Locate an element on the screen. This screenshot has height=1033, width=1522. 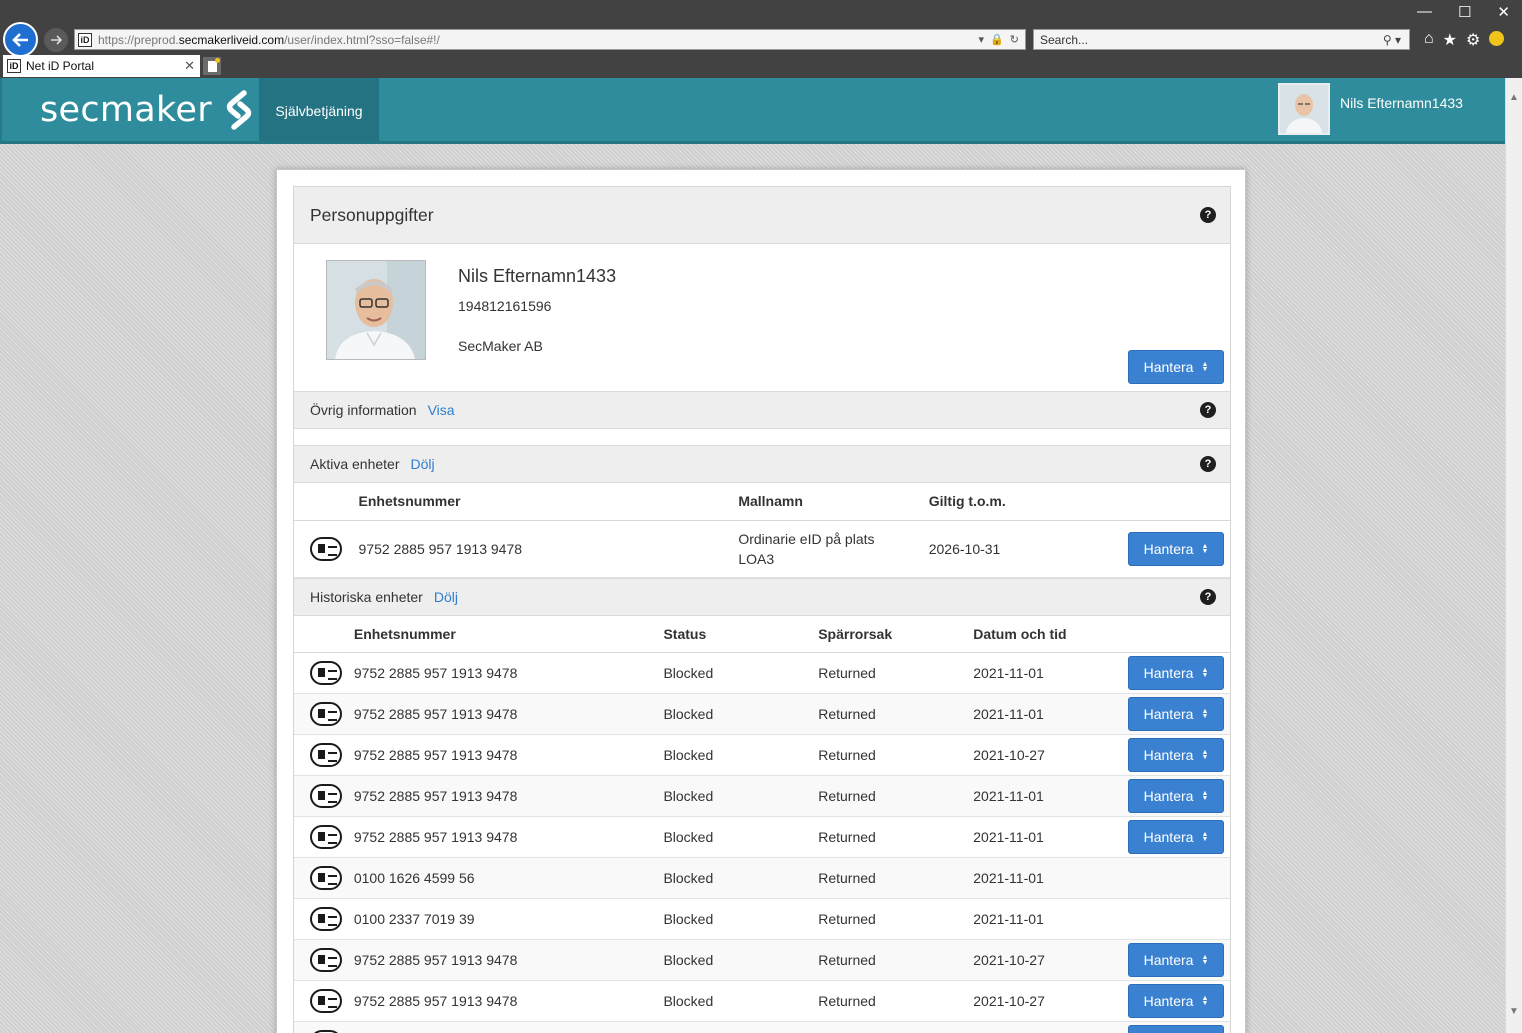
feedback-smiley-icon is located at coordinates (1497, 38).